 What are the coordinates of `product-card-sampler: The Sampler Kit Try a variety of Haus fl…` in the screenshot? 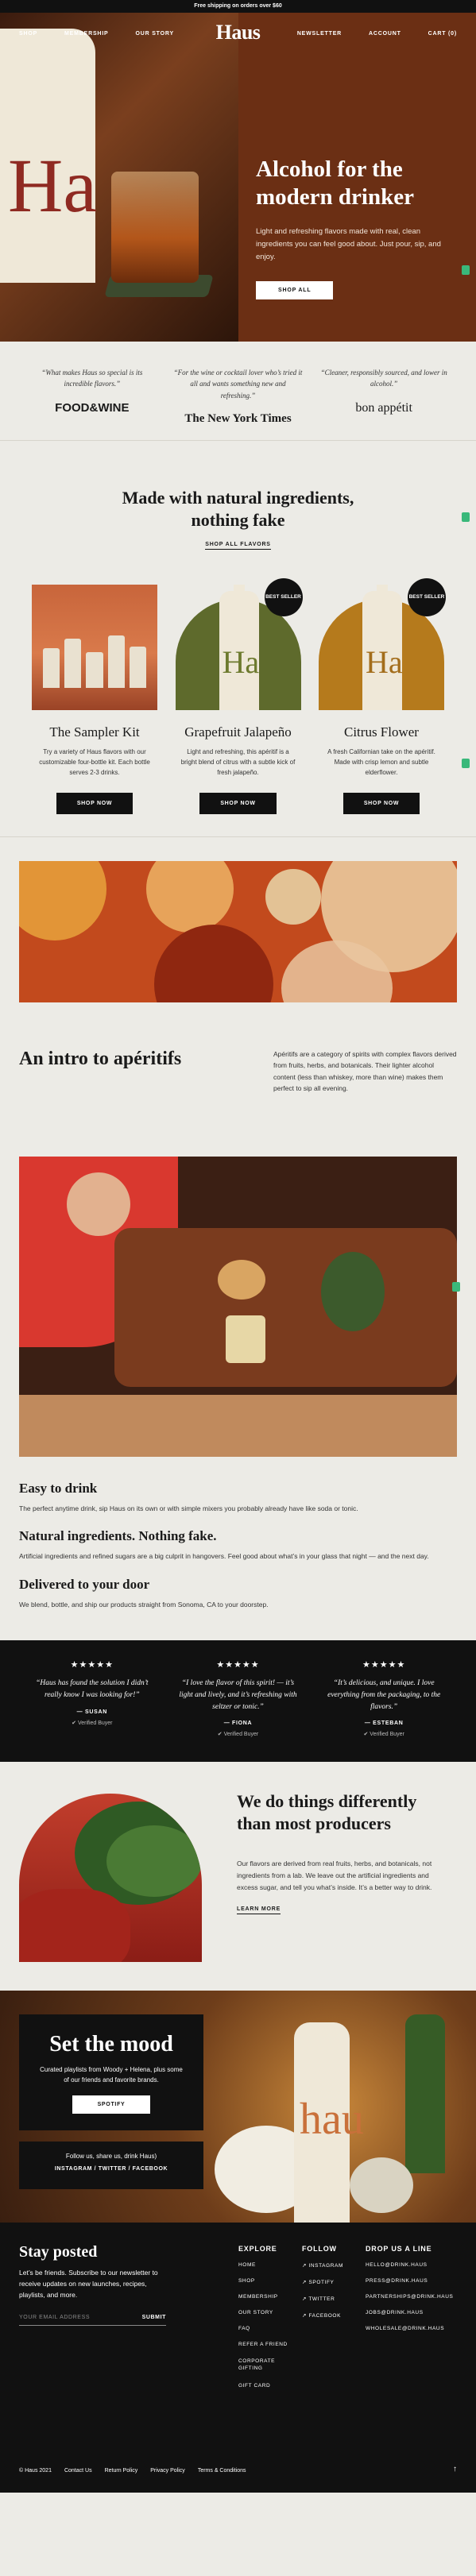 It's located at (95, 699).